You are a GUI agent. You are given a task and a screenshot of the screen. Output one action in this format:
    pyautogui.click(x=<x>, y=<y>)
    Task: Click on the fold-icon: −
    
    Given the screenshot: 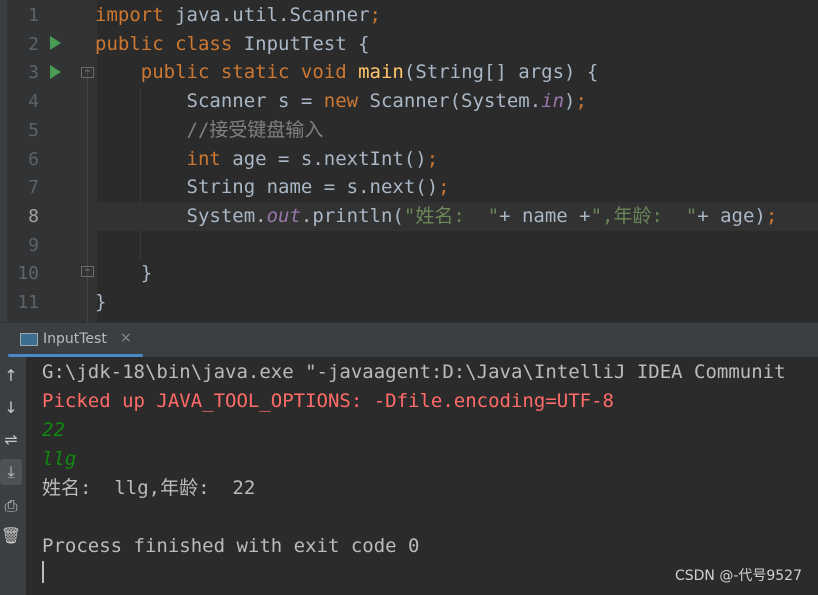 What is the action you would take?
    pyautogui.click(x=87, y=72)
    